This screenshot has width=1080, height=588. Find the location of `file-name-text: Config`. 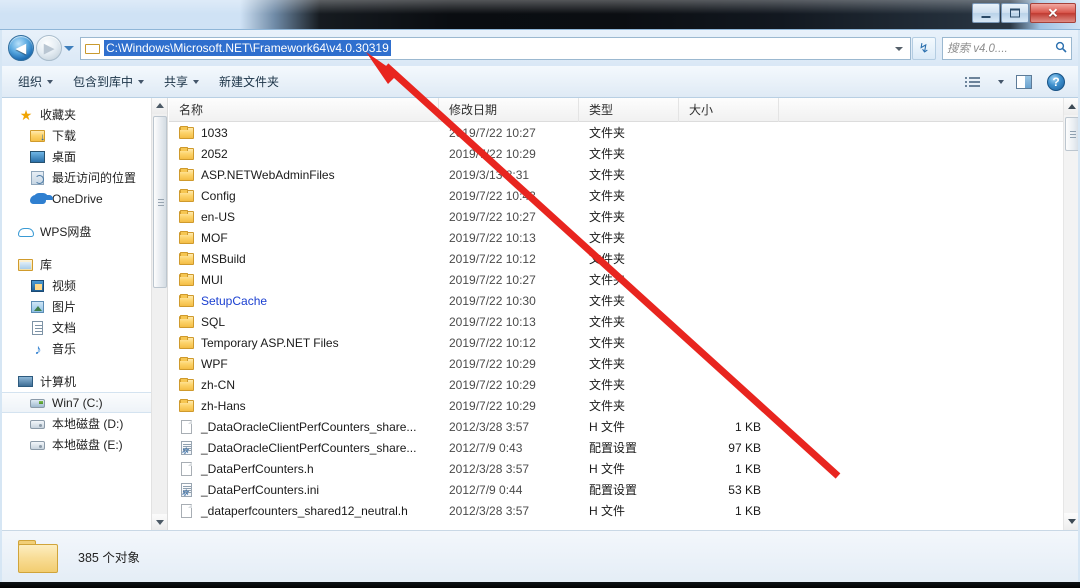

file-name-text: Config is located at coordinates (218, 195).